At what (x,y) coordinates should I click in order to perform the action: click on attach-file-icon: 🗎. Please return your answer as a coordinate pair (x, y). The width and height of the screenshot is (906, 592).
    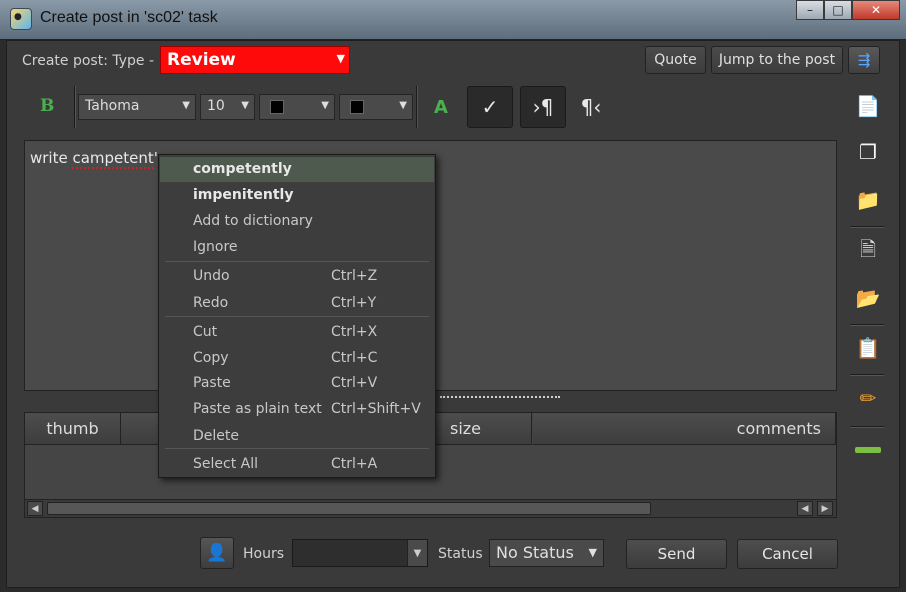
    Looking at the image, I should click on (868, 252).